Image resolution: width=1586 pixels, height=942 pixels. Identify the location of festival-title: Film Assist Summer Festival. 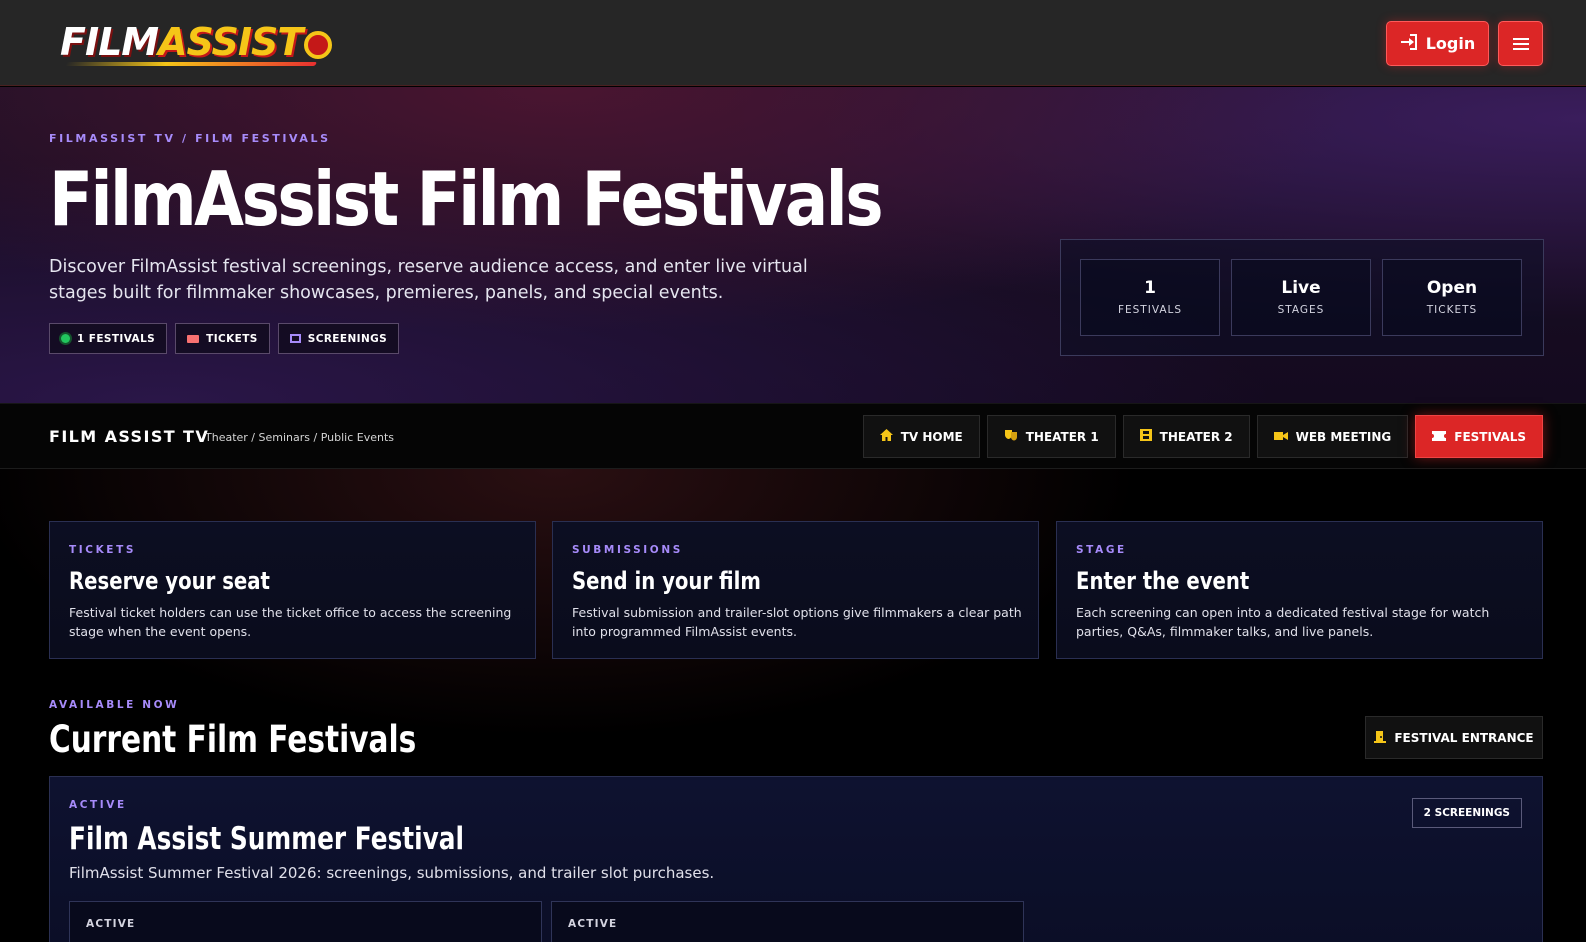
(266, 839).